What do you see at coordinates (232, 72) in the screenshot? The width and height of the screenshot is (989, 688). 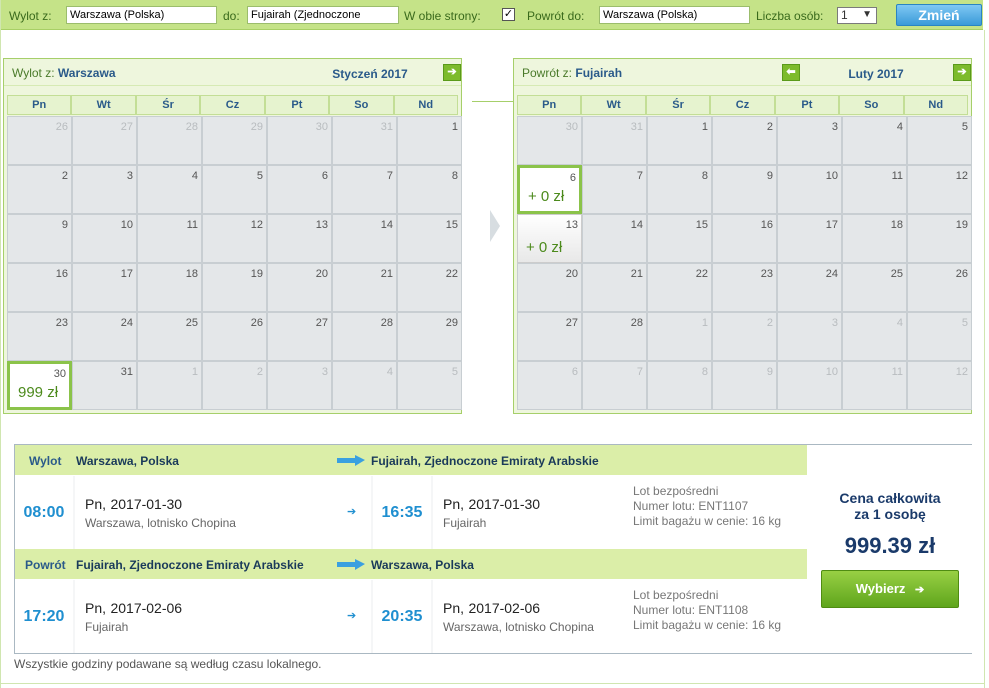 I see `calendar-header: Wylot z: Warszawa Styczeń 2017 ➔` at bounding box center [232, 72].